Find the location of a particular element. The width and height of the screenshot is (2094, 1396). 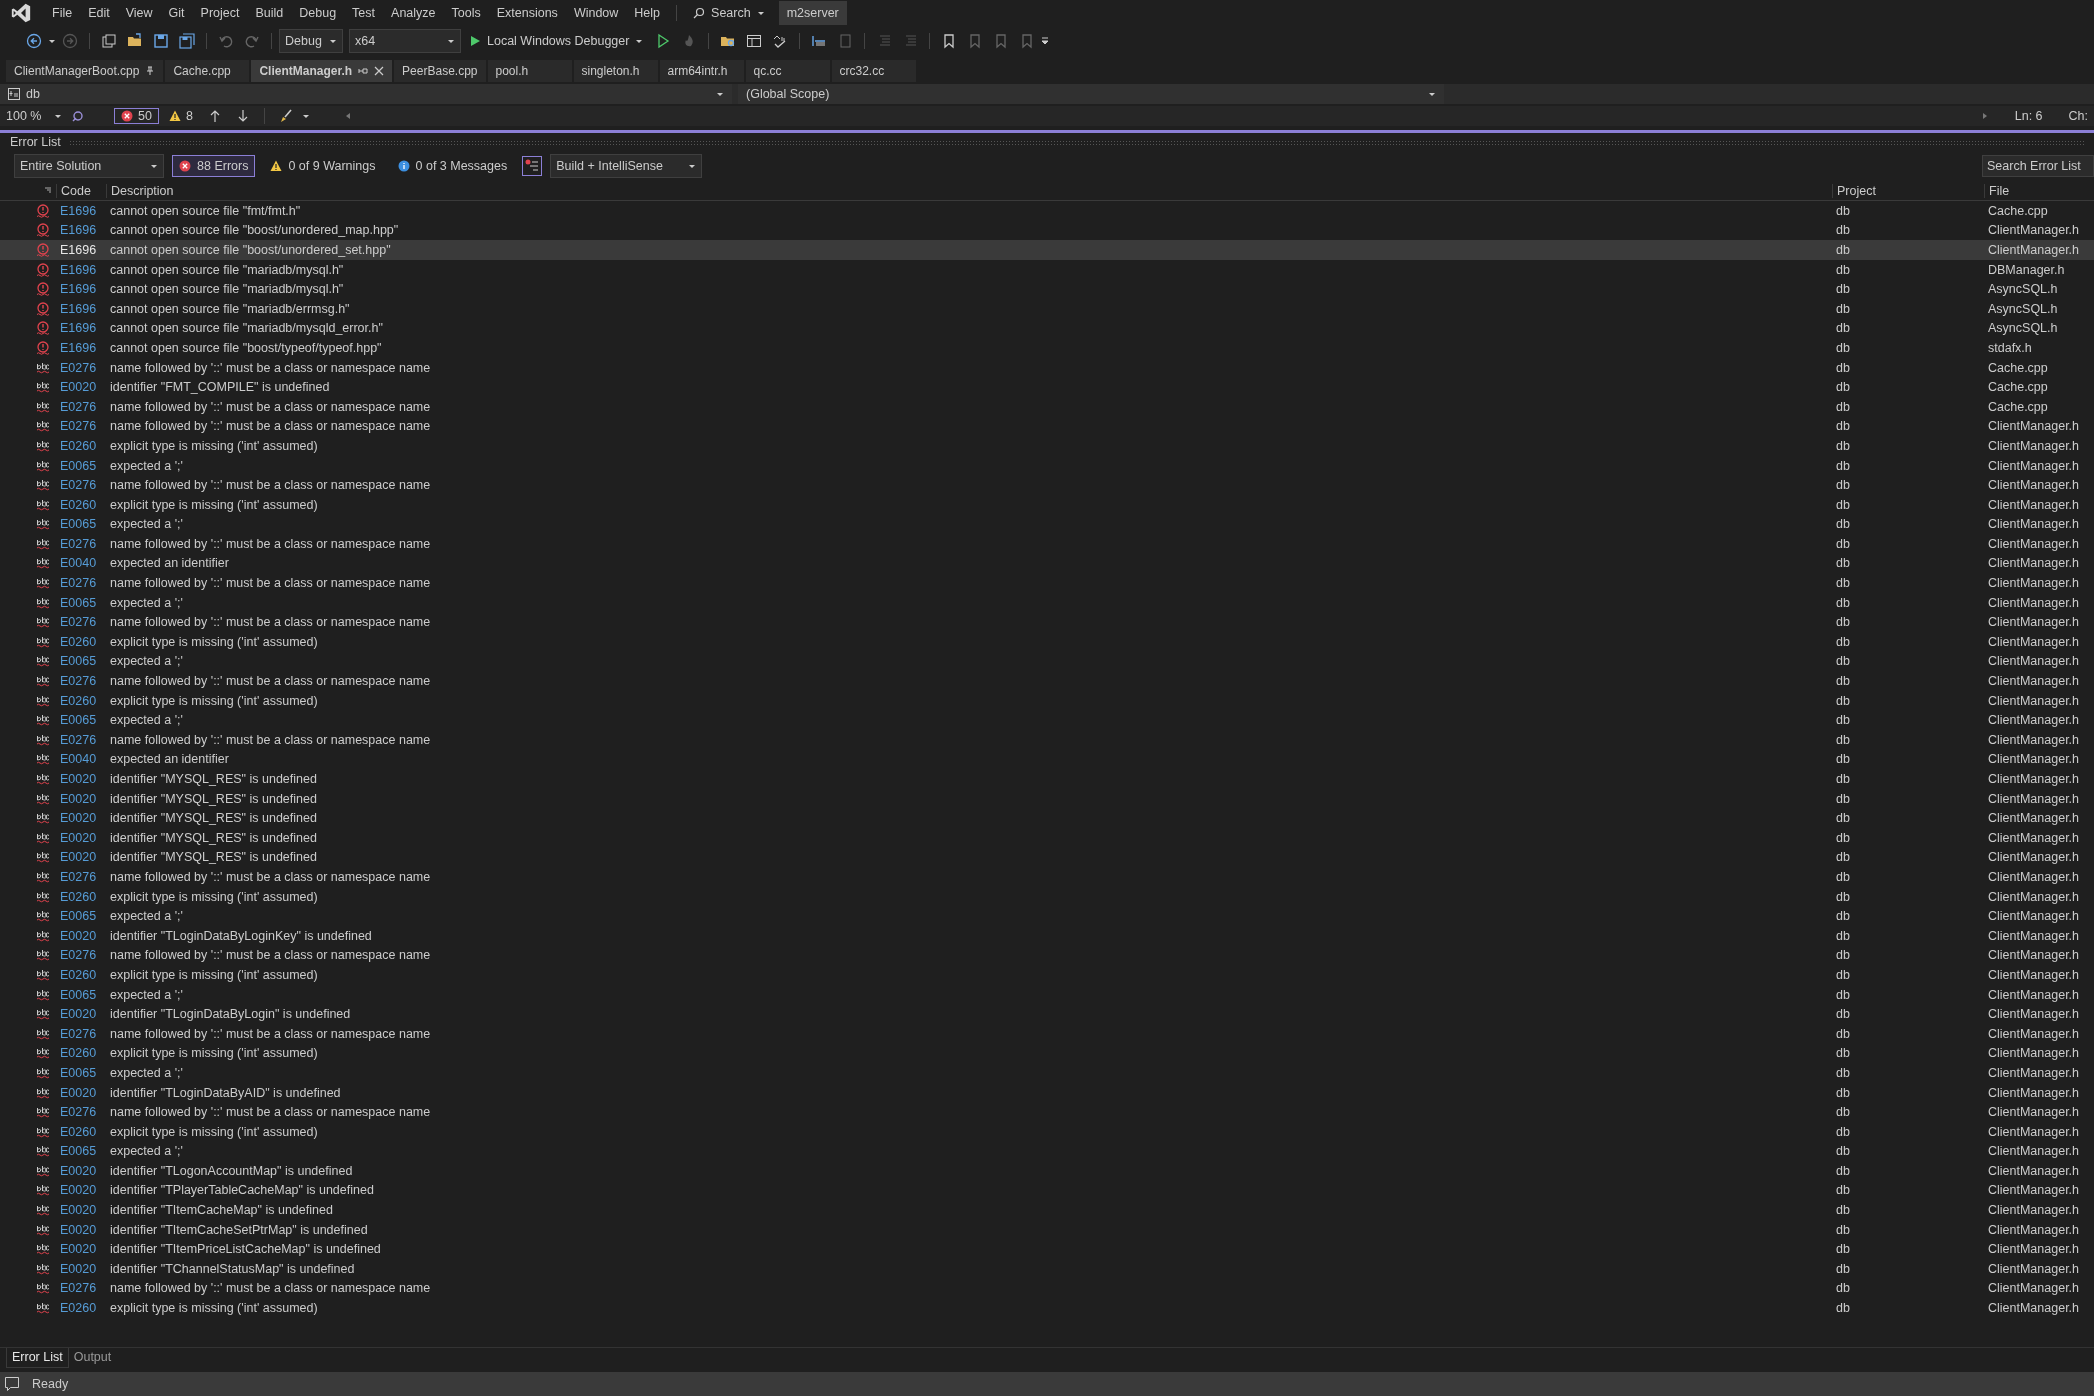

error-row: E1696 cannot open source file "mariadb/mysqld_error.h" db AsyncSQL.h is located at coordinates (1047, 328).